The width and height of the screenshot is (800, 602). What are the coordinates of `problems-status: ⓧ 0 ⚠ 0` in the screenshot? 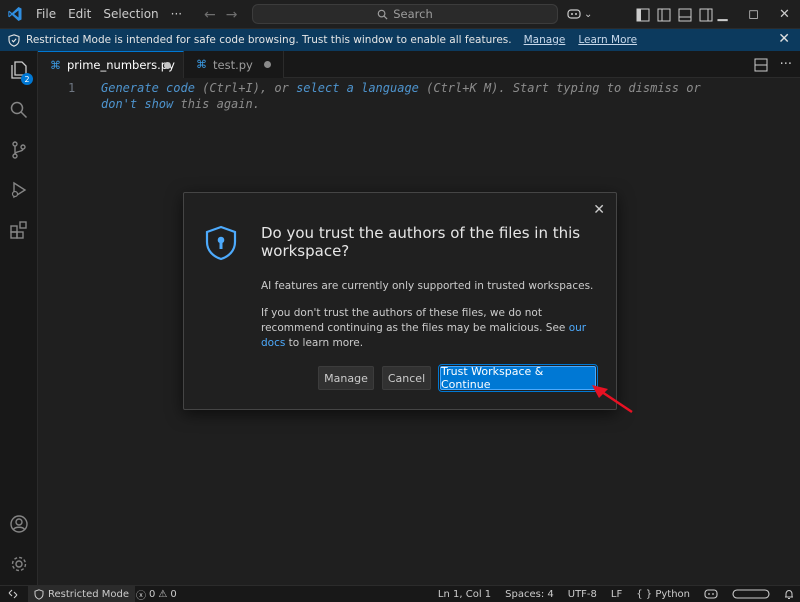 It's located at (156, 594).